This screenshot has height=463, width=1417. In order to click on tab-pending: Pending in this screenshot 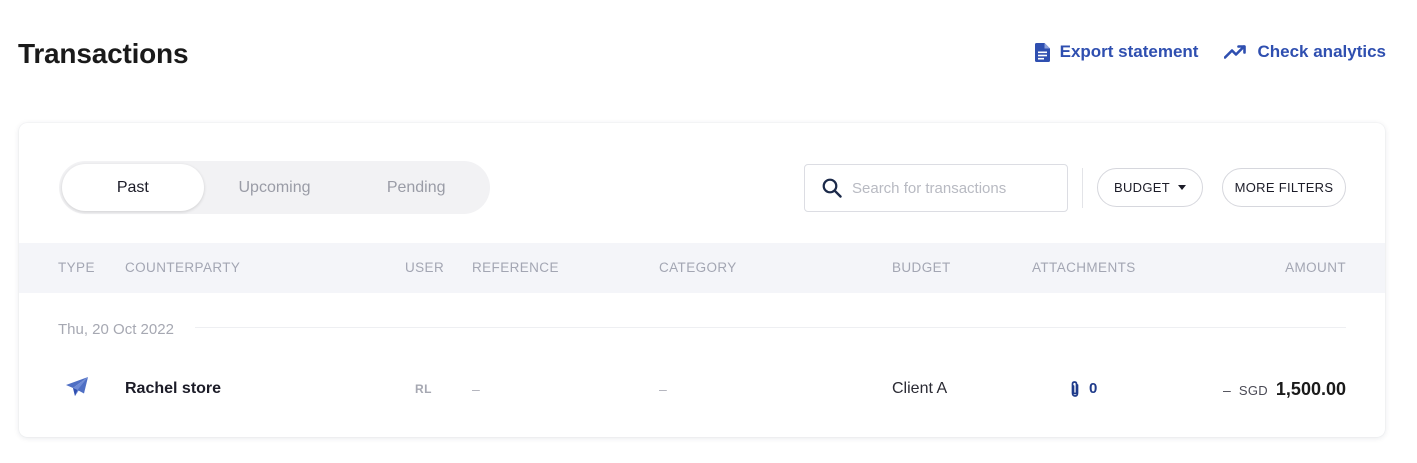, I will do `click(416, 187)`.